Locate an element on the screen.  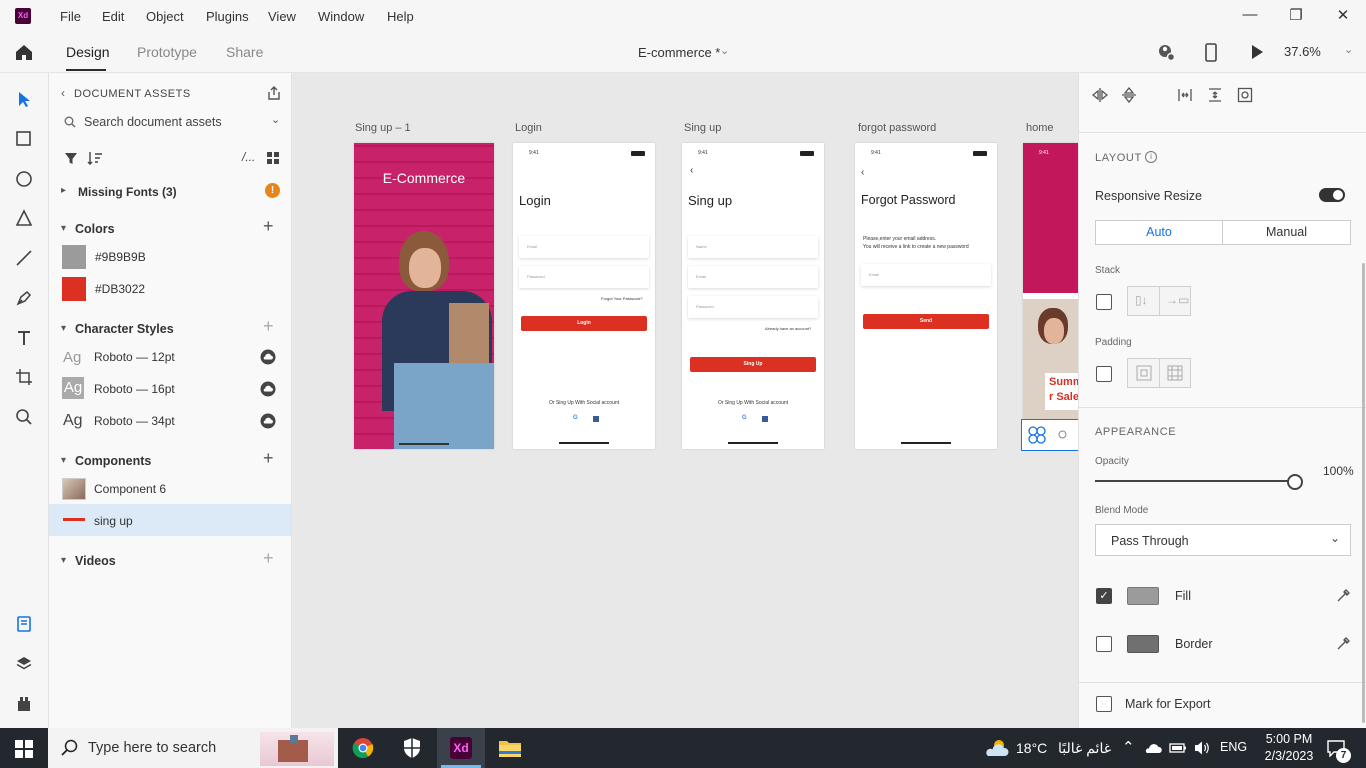
pen-tool-icon is located at coordinates (24, 298).